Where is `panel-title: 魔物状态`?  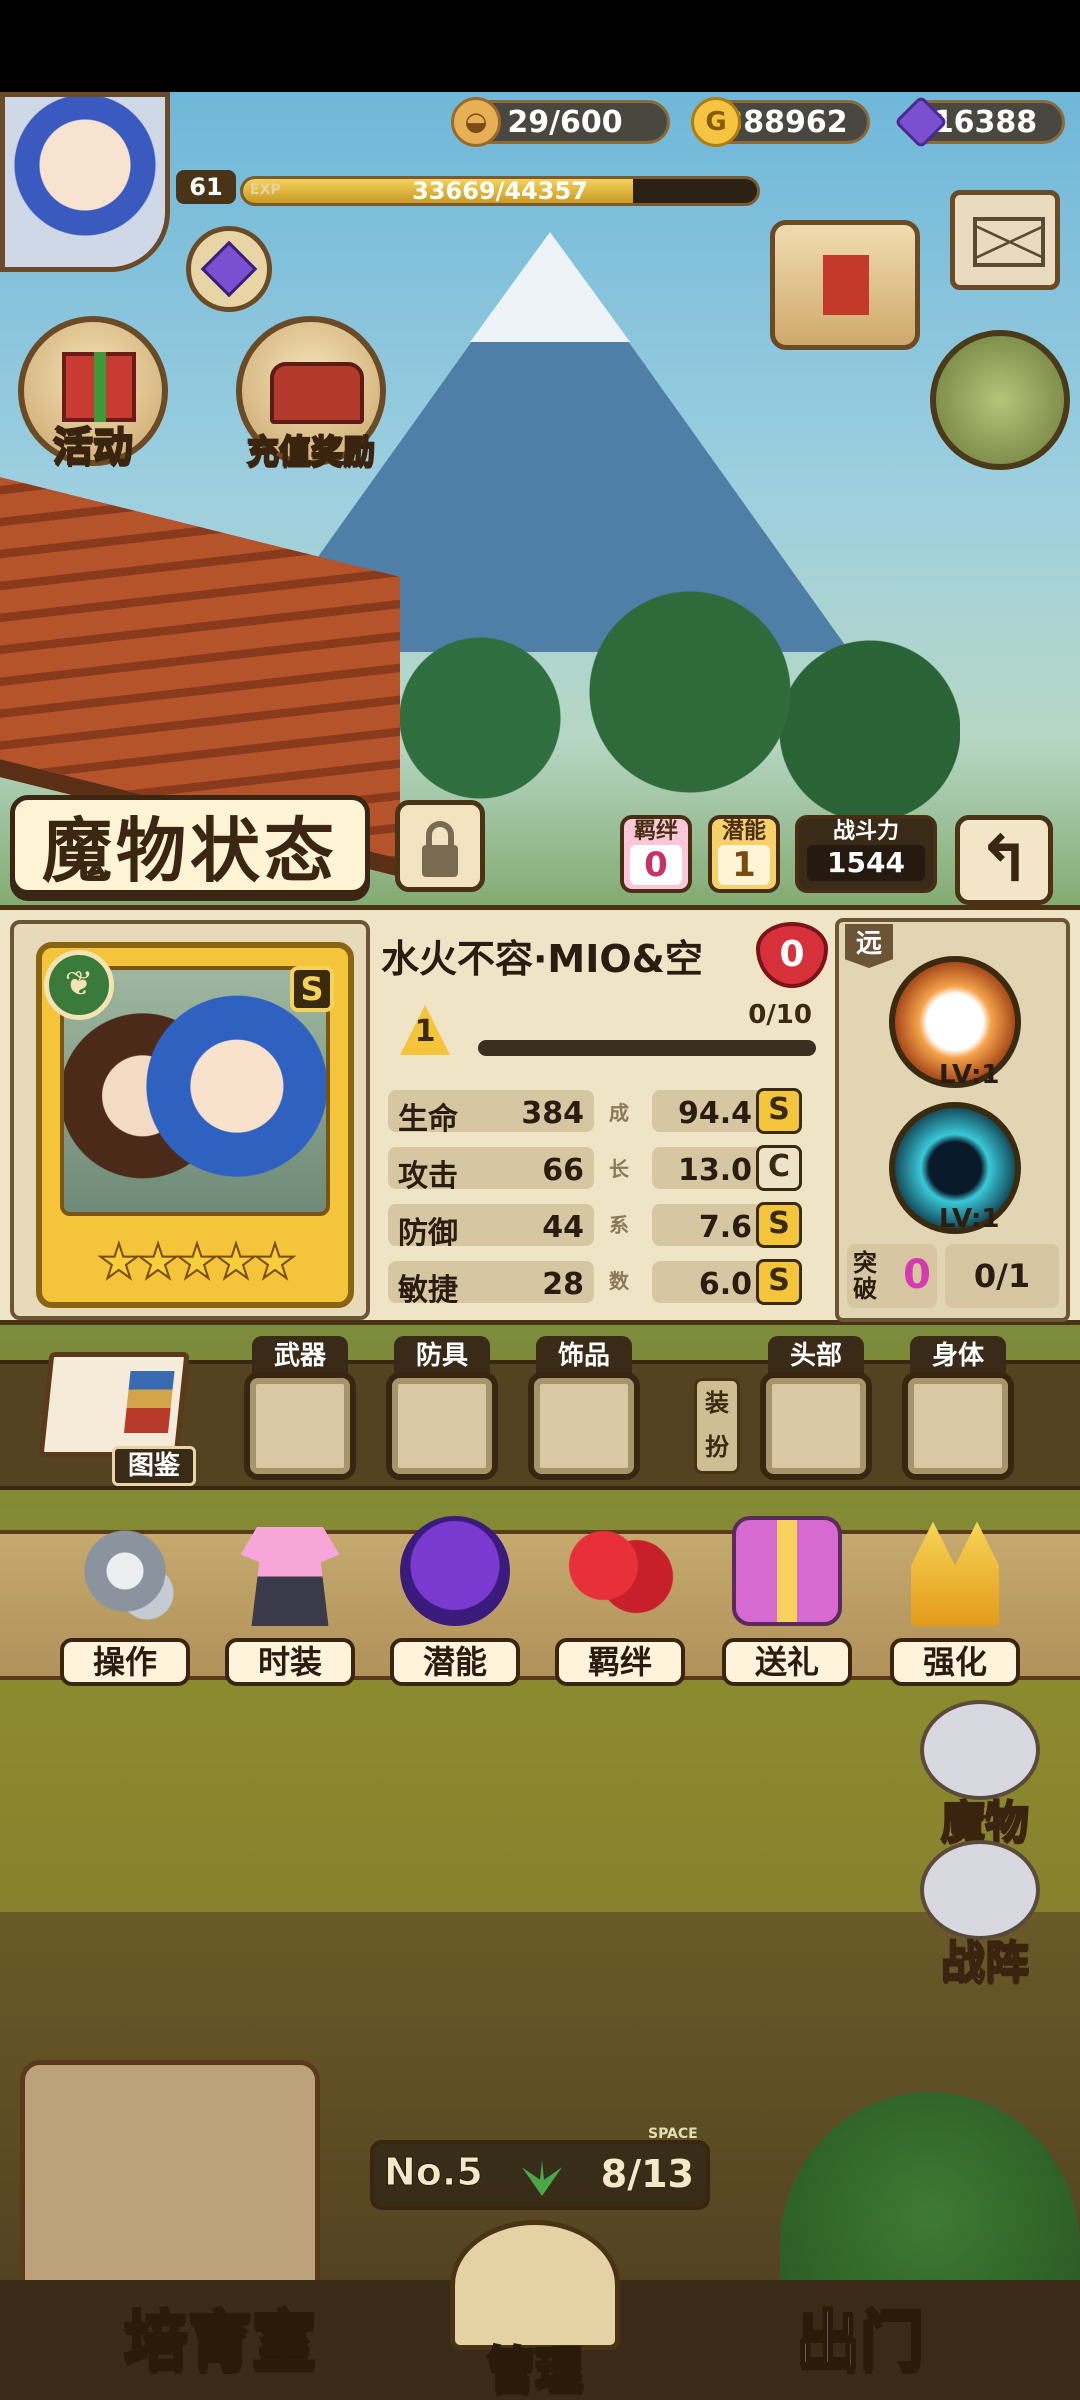
panel-title: 魔物状态 is located at coordinates (190, 845).